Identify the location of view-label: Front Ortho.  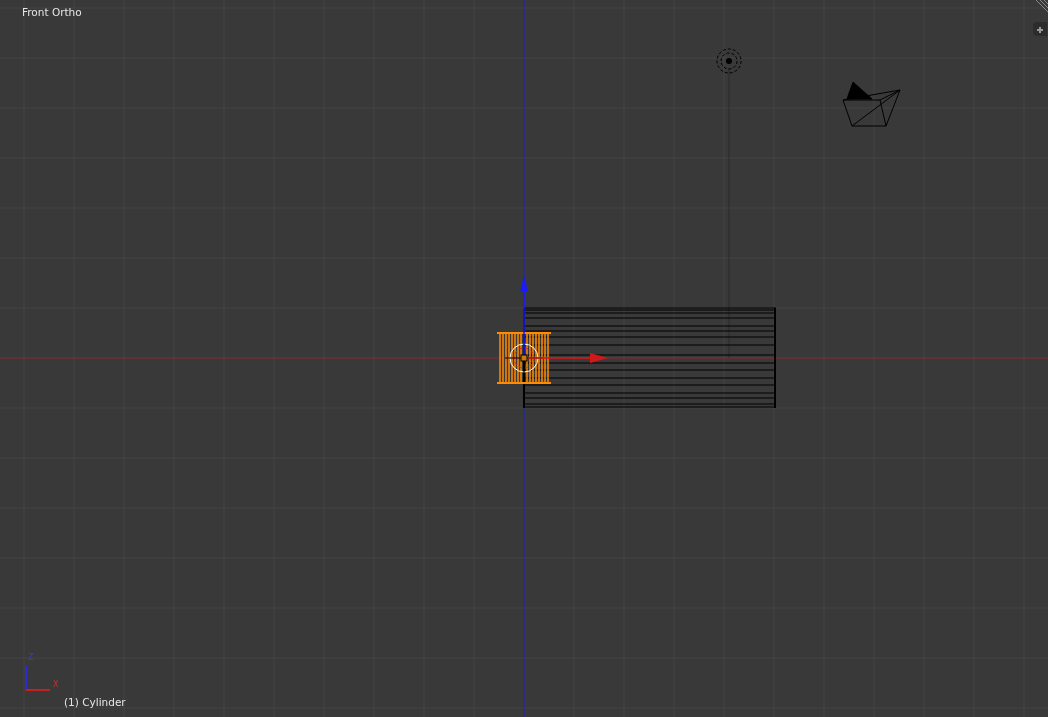
(52, 12).